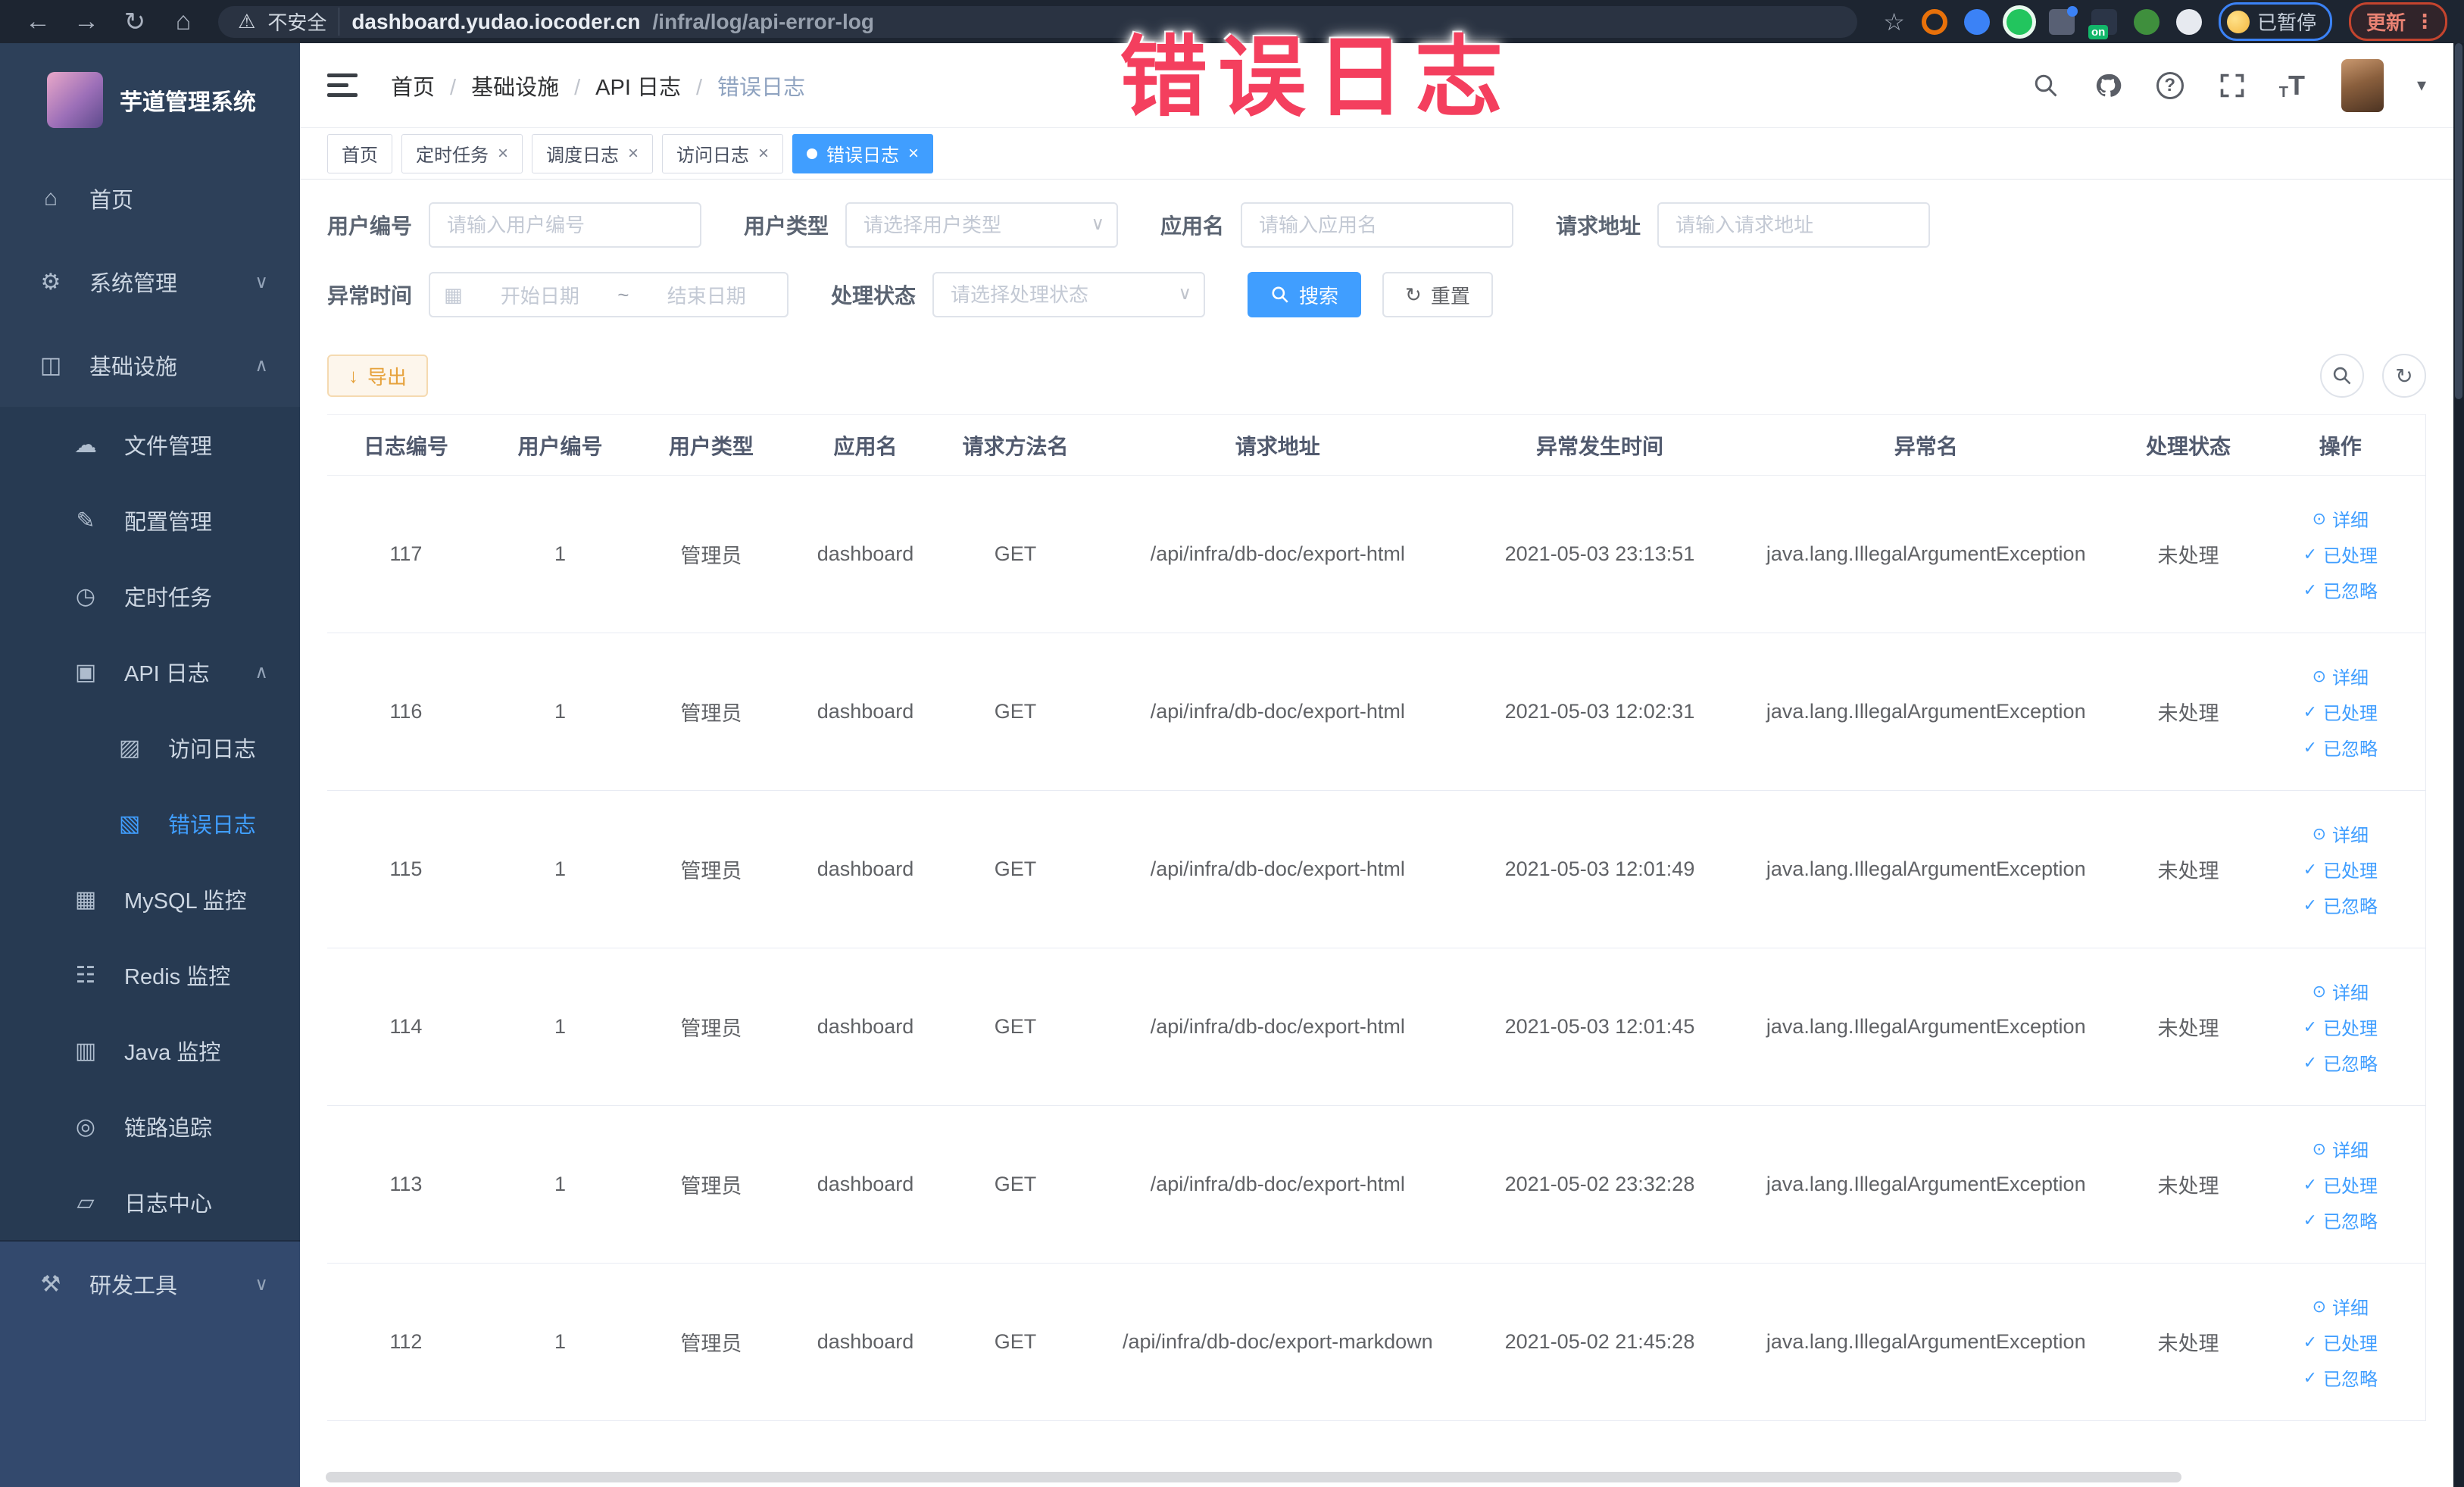 This screenshot has width=2464, height=1487. Describe the element at coordinates (86, 21) in the screenshot. I see `browser-forward-icon: →` at that location.